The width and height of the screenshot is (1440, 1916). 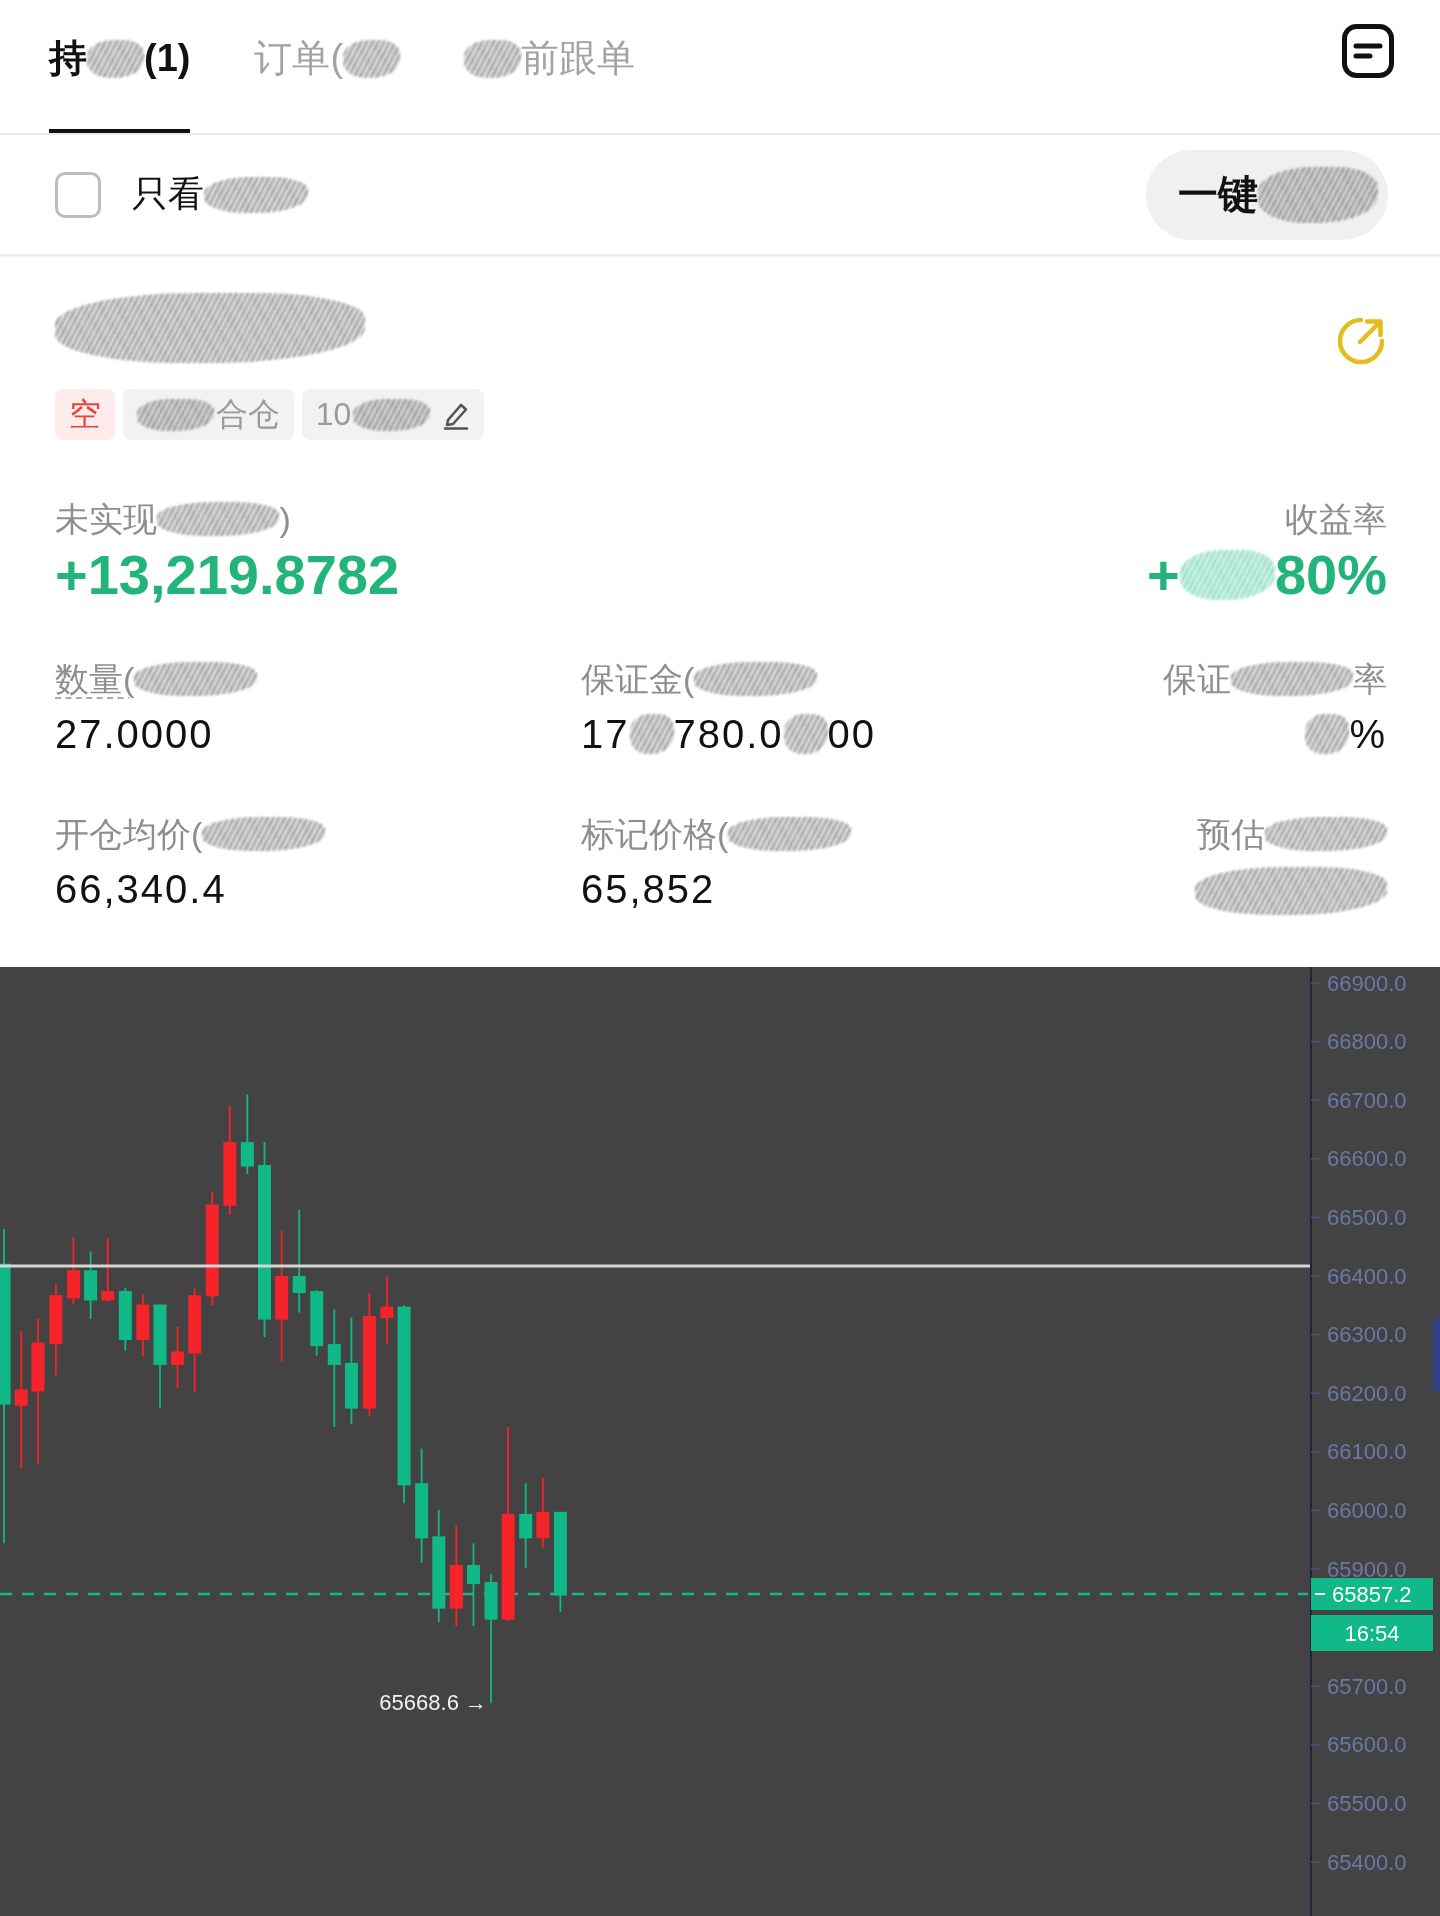 I want to click on margin-mode-button: 合仓, so click(x=208, y=414).